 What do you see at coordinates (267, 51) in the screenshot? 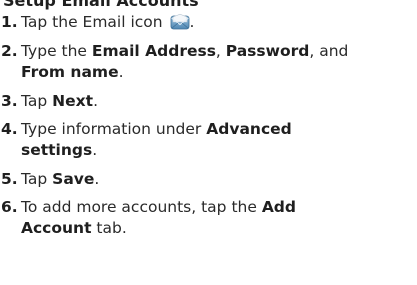
I see `password-term: Password` at bounding box center [267, 51].